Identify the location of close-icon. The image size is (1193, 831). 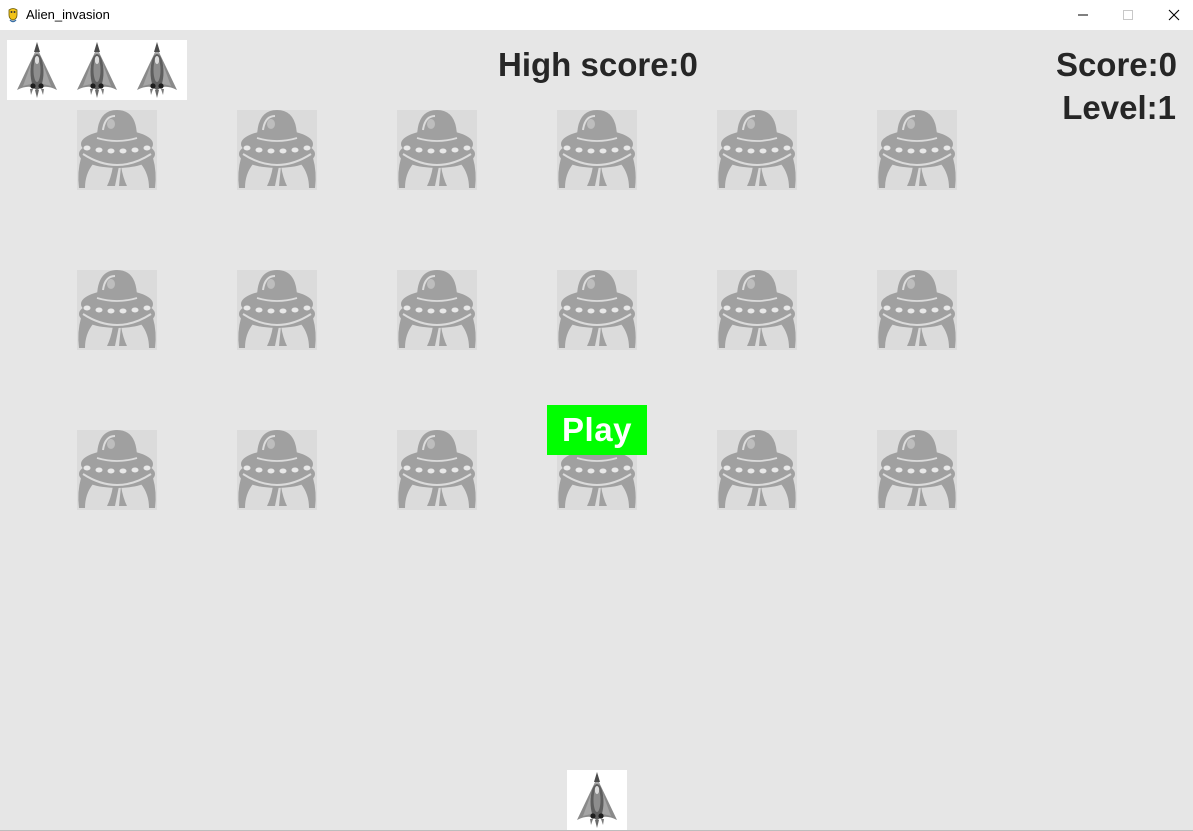
(1174, 15).